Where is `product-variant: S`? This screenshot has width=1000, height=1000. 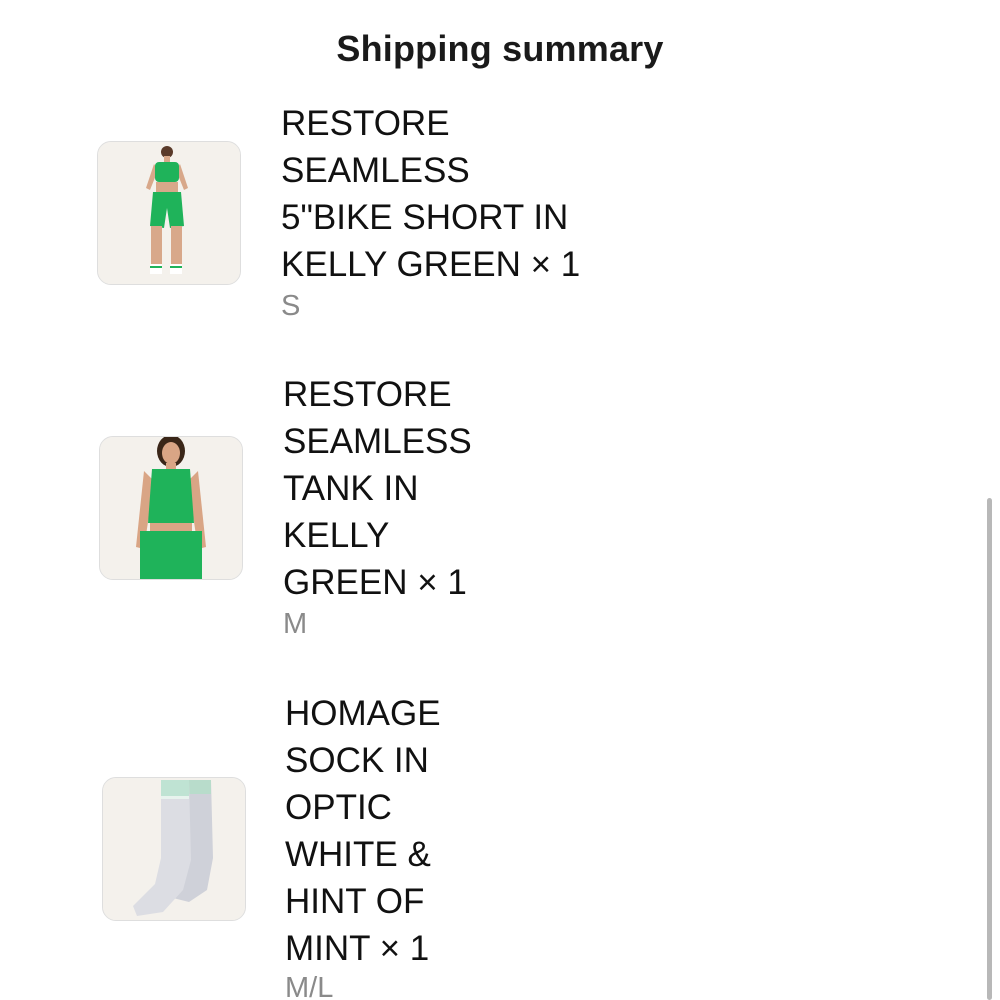 product-variant: S is located at coordinates (291, 306).